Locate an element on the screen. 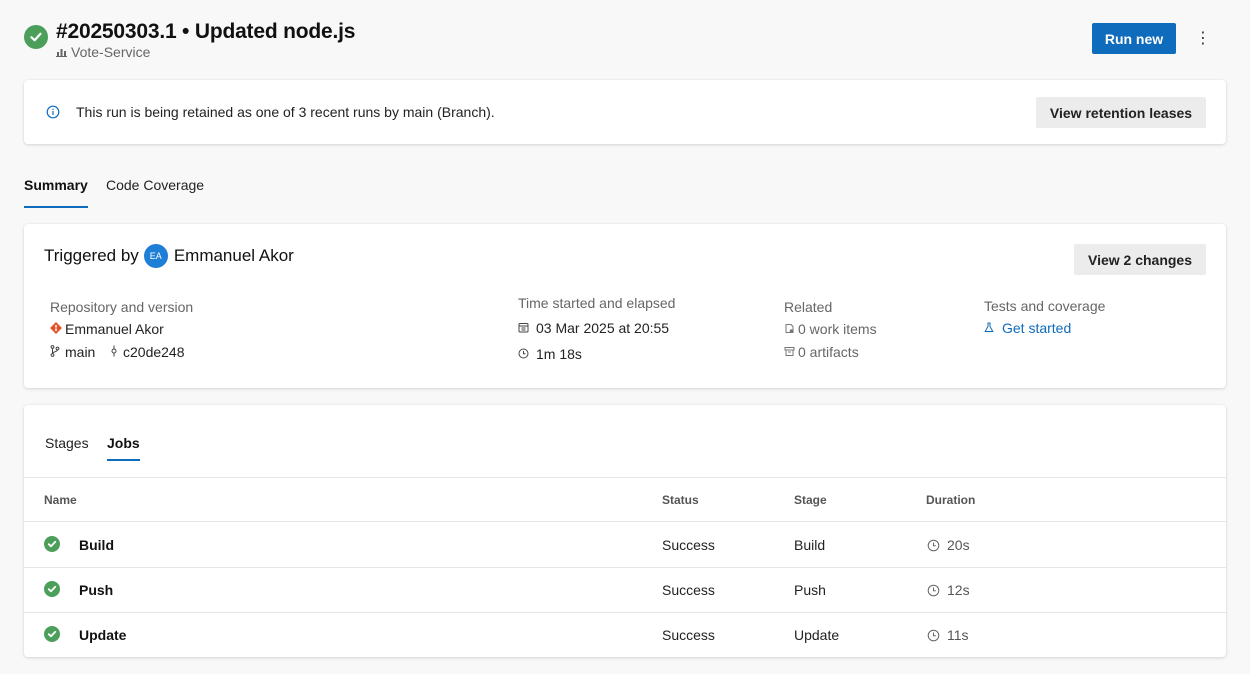 This screenshot has width=1250, height=674. triggered-by: Triggered by EA Emmanuel Akor is located at coordinates (169, 256).